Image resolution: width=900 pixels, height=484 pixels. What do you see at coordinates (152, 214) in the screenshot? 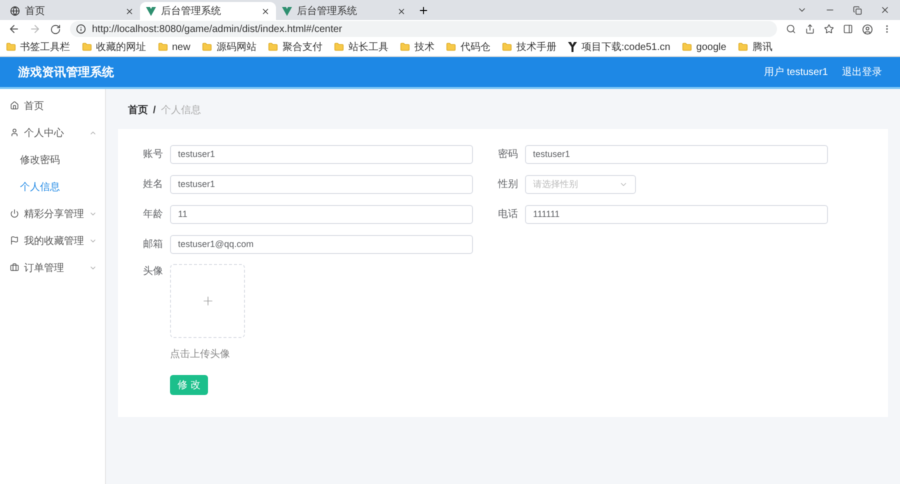
I see `field-label: 年龄` at bounding box center [152, 214].